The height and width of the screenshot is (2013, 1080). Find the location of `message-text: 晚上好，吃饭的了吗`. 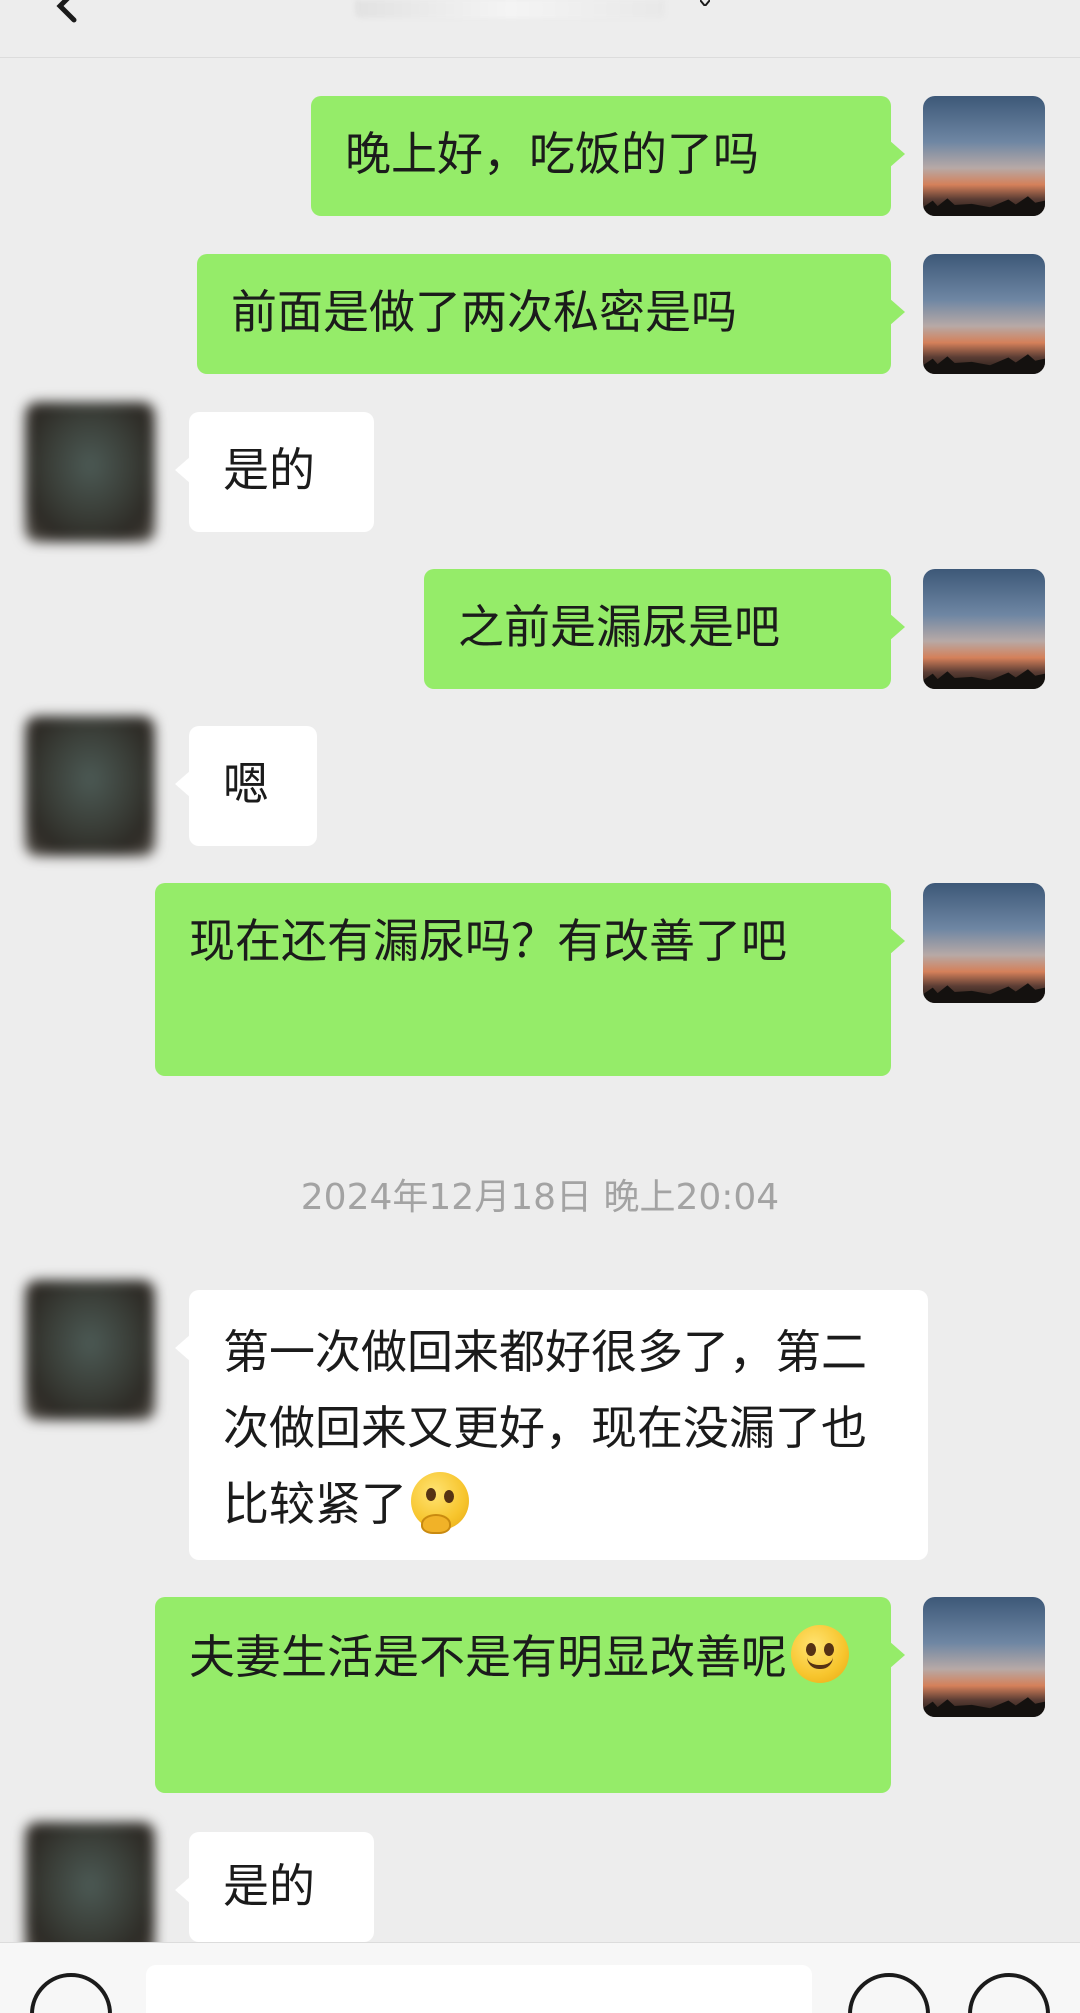

message-text: 晚上好，吃饭的了吗 is located at coordinates (552, 154).